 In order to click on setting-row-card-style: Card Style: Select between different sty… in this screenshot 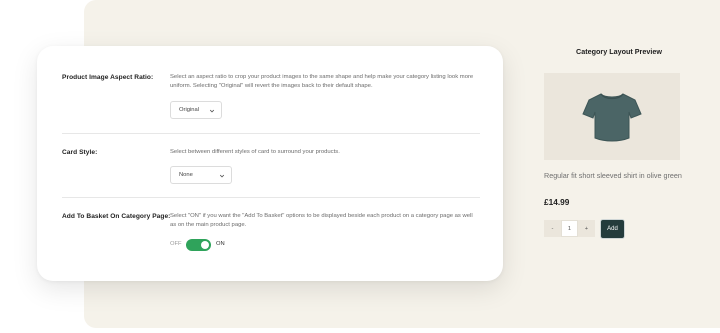, I will do `click(271, 165)`.